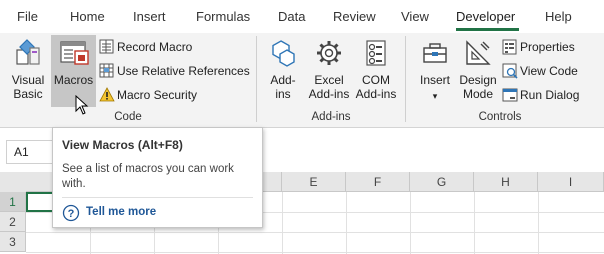  What do you see at coordinates (415, 16) in the screenshot?
I see `tab-view: View` at bounding box center [415, 16].